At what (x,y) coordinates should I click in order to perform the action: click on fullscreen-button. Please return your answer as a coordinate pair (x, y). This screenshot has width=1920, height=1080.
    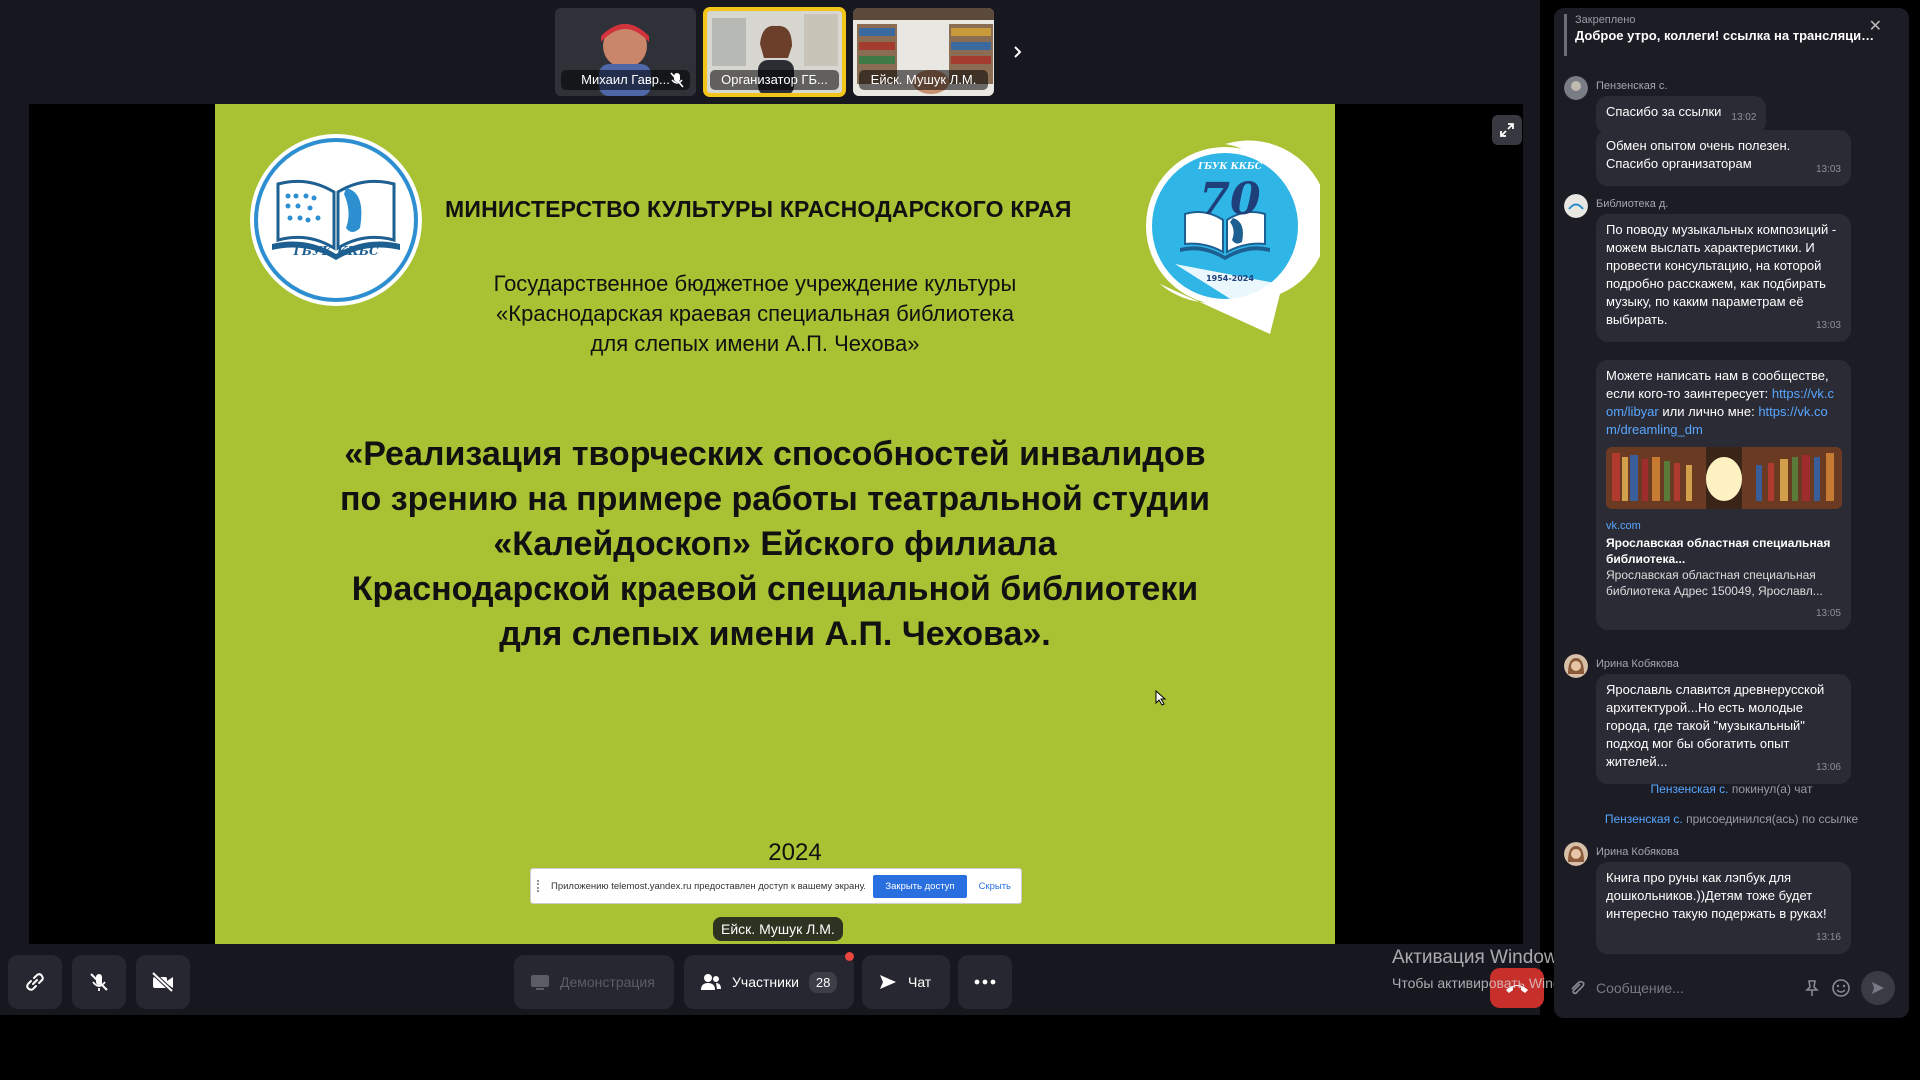
    Looking at the image, I should click on (1507, 130).